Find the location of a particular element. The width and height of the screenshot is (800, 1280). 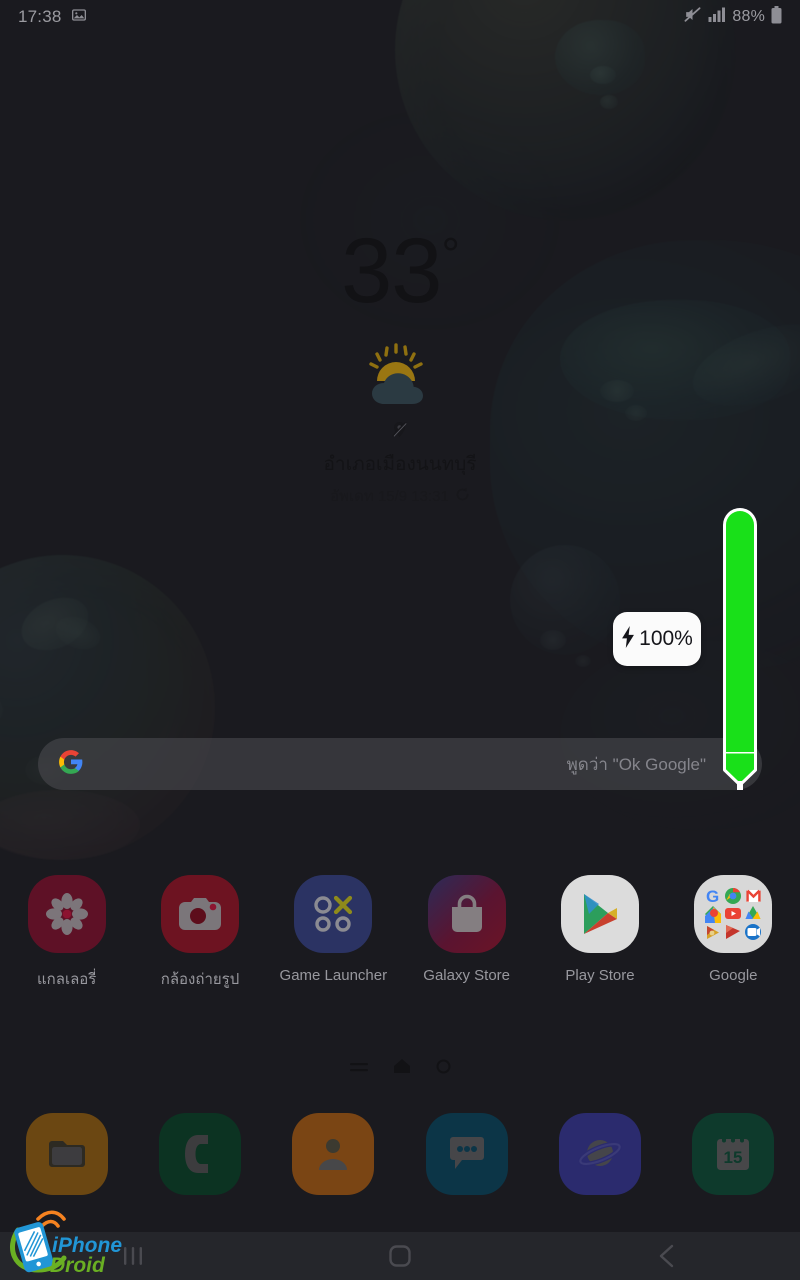

weather-updated-label: อัพเดท 15/9 13:31 is located at coordinates (389, 496).